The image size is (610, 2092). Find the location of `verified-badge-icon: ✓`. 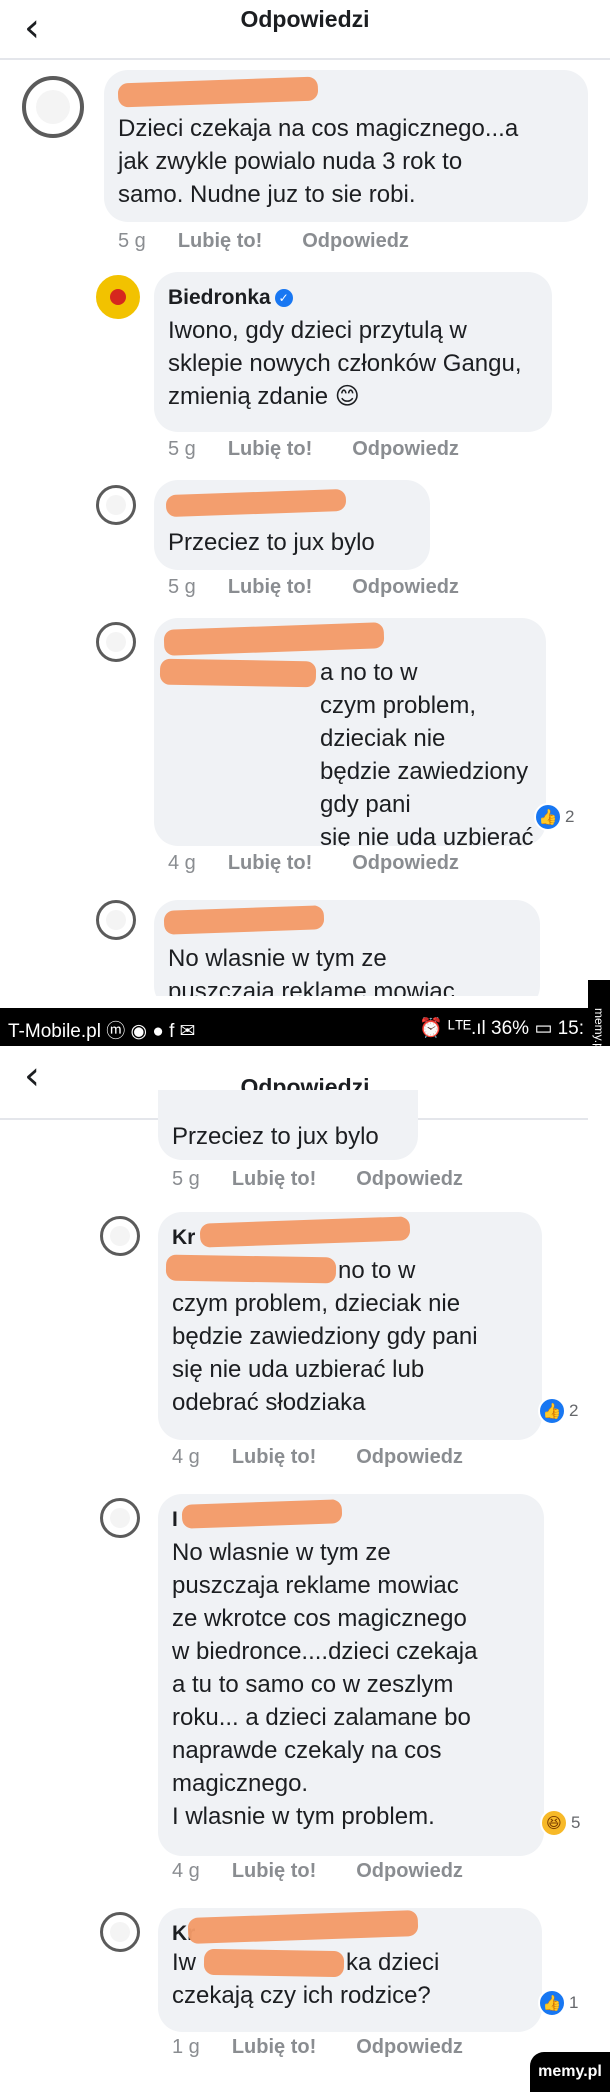

verified-badge-icon: ✓ is located at coordinates (283, 298).